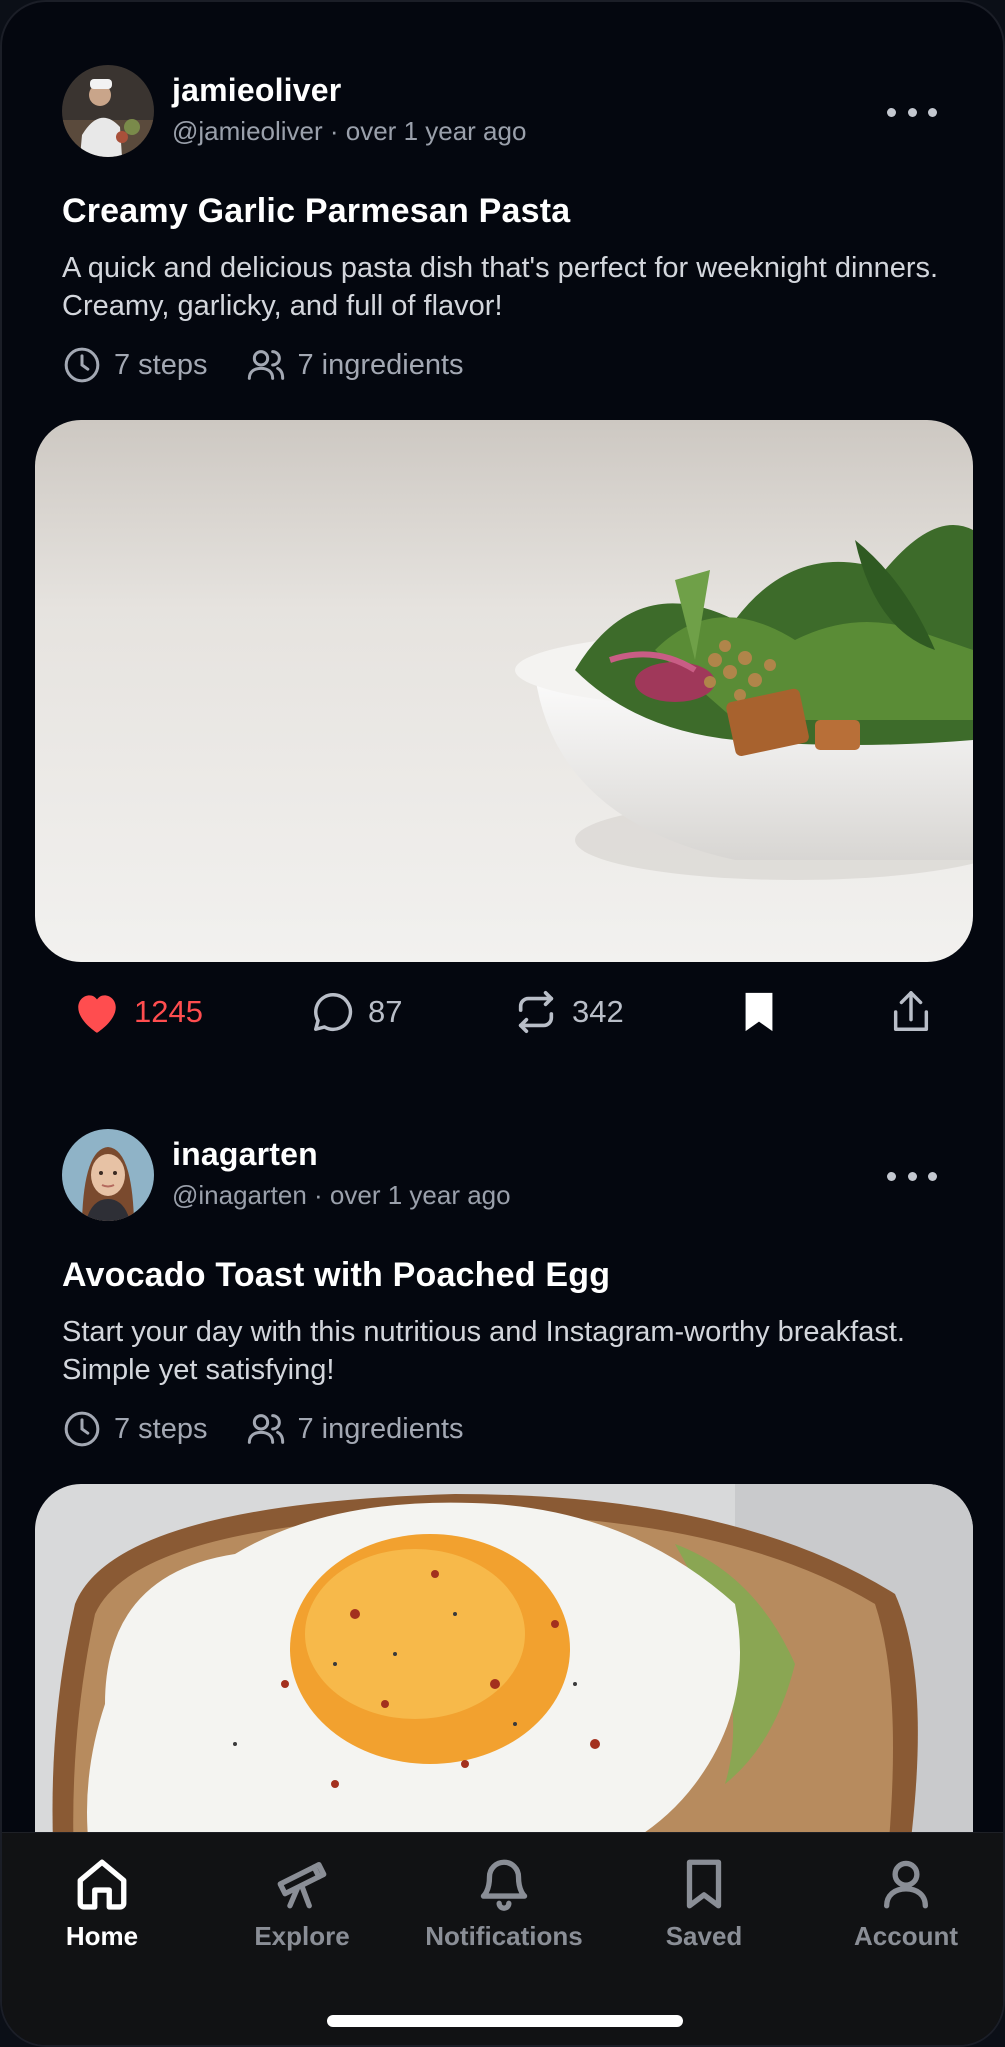 The height and width of the screenshot is (2047, 1005). Describe the element at coordinates (505, 2021) in the screenshot. I see `home-indicator` at that location.